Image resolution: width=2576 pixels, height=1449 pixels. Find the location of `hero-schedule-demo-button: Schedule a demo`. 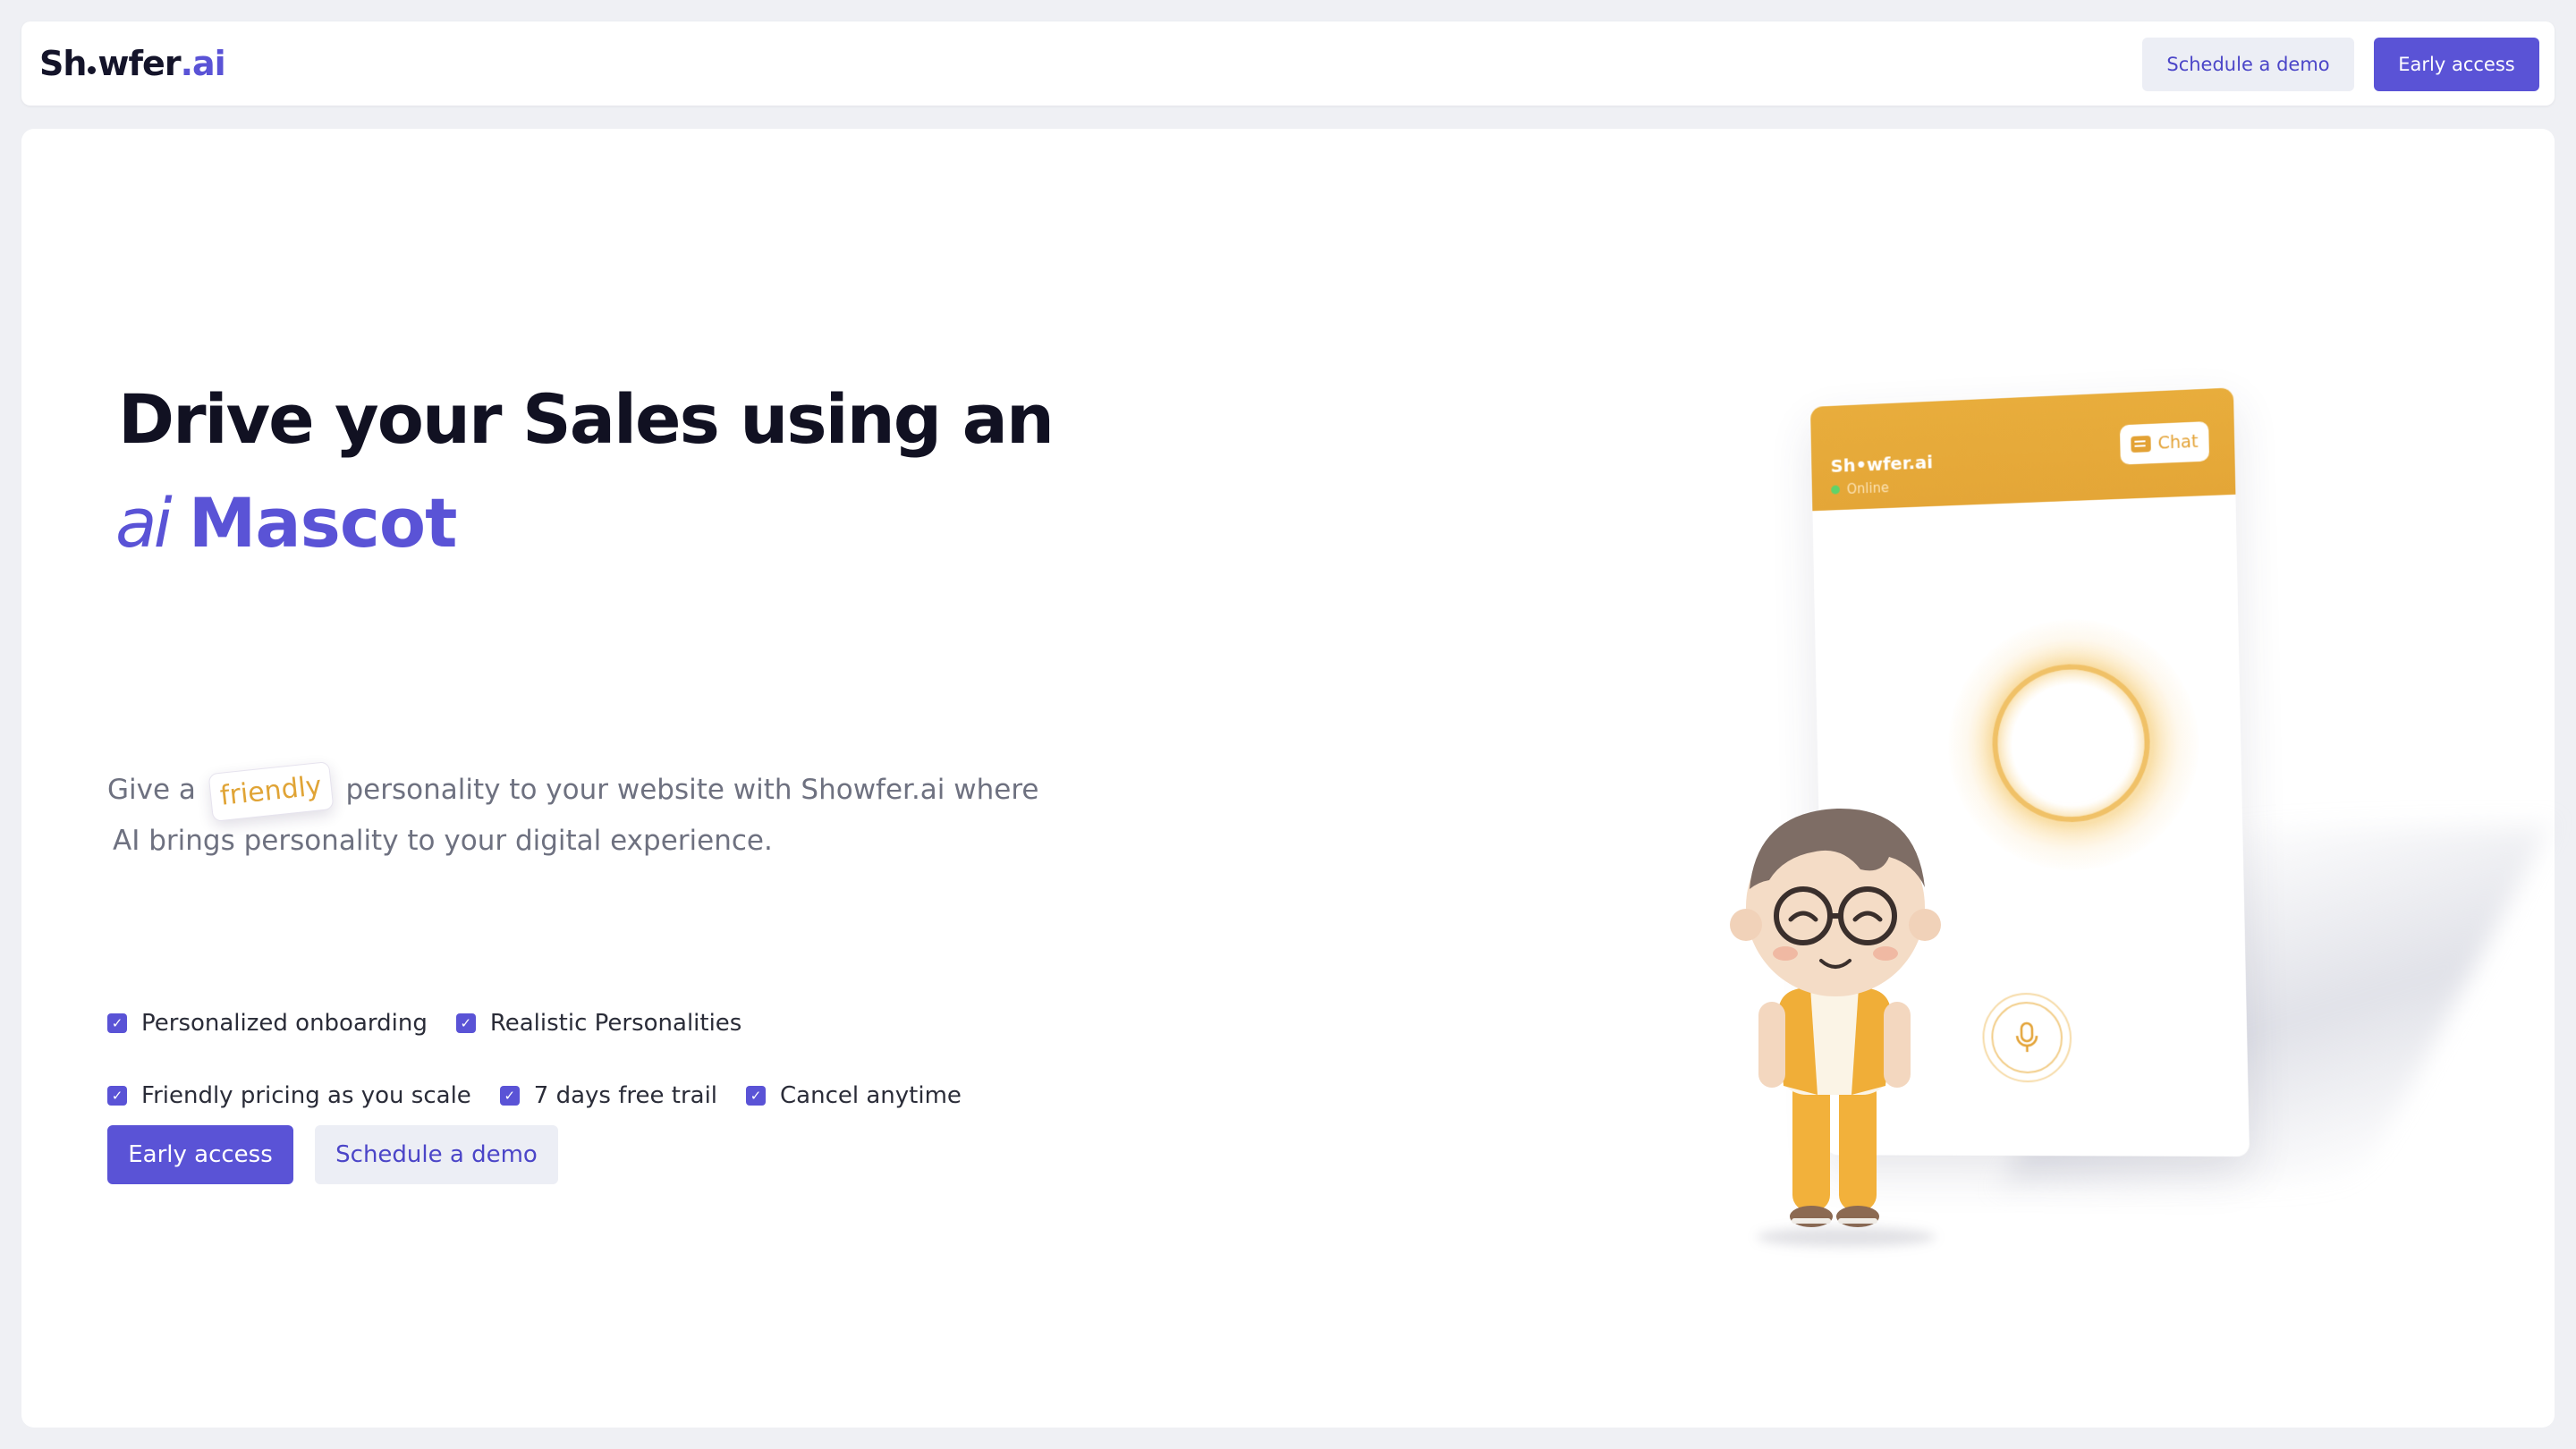

hero-schedule-demo-button: Schedule a demo is located at coordinates (436, 1154).